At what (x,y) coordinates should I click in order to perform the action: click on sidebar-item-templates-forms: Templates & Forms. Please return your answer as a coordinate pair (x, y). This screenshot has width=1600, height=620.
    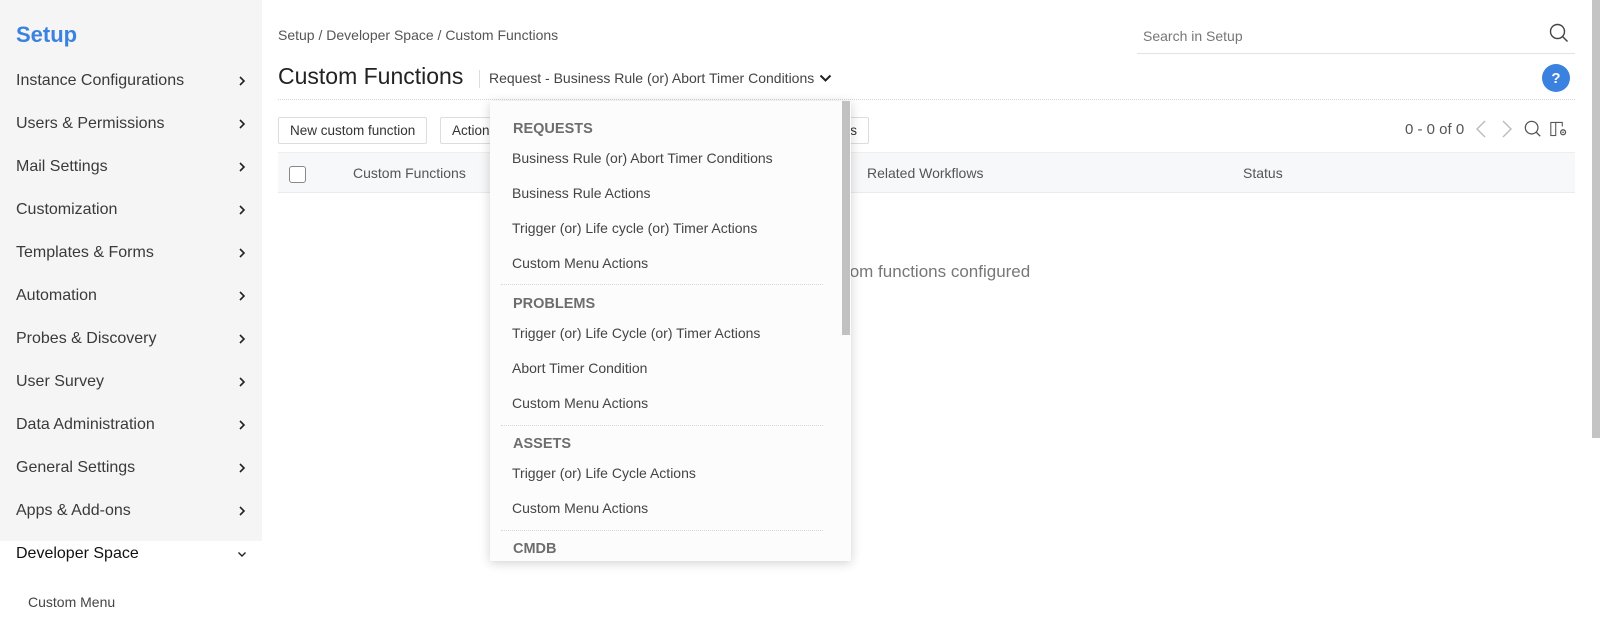
    Looking at the image, I should click on (131, 253).